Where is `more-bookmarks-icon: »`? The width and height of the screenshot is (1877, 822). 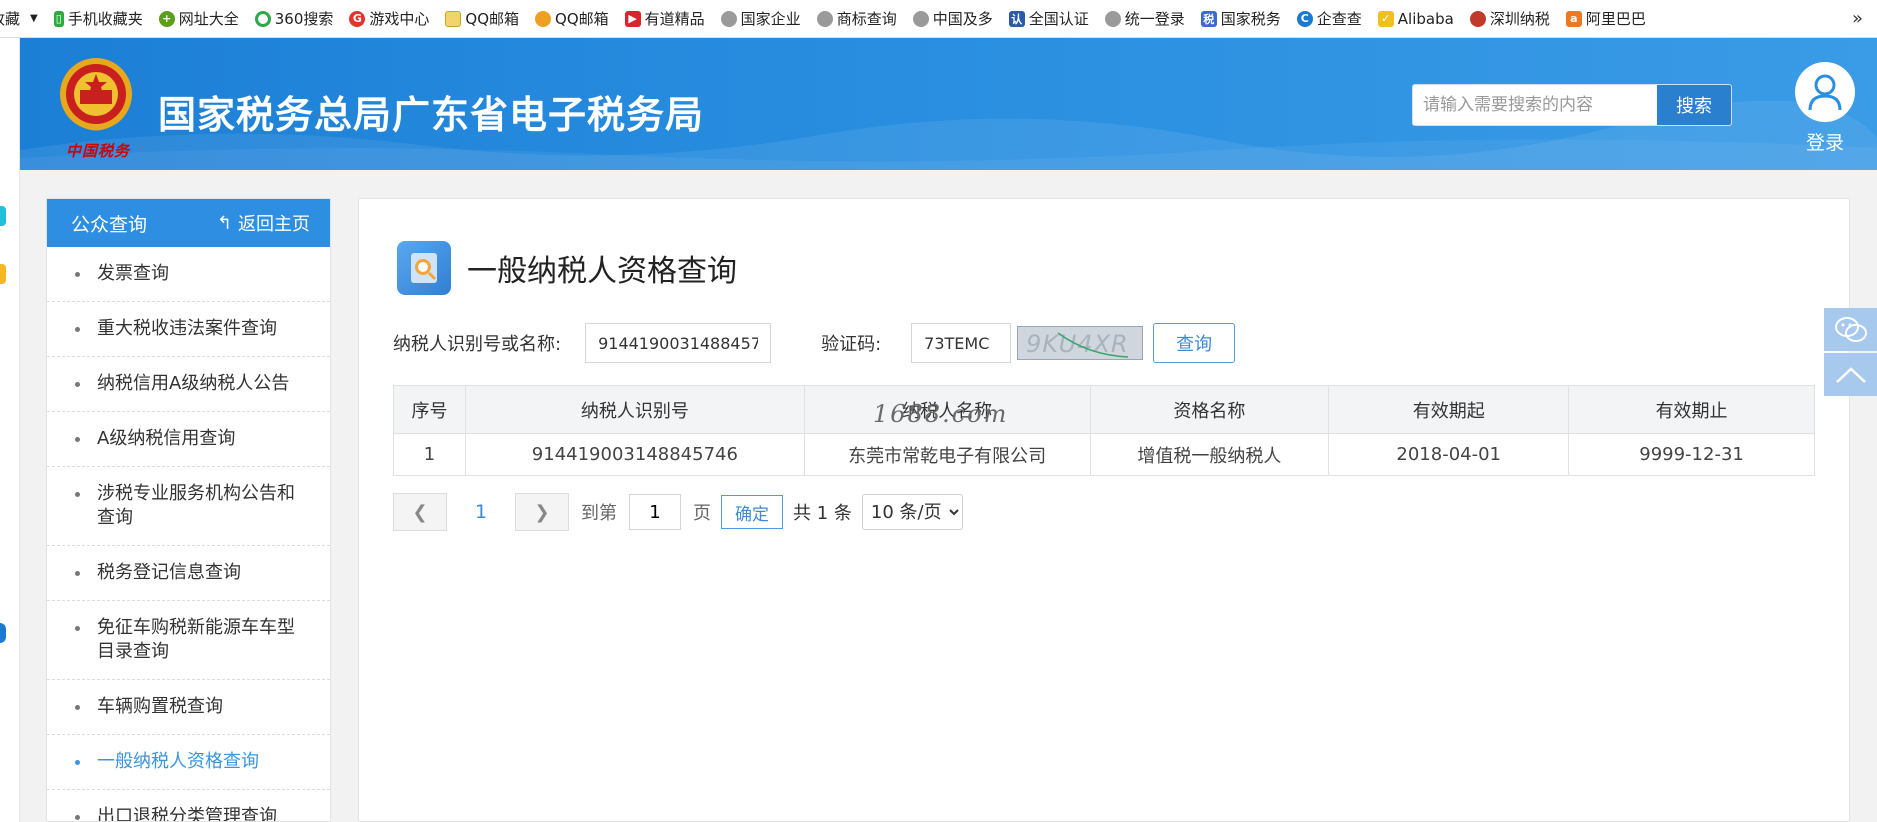 more-bookmarks-icon: » is located at coordinates (1857, 18).